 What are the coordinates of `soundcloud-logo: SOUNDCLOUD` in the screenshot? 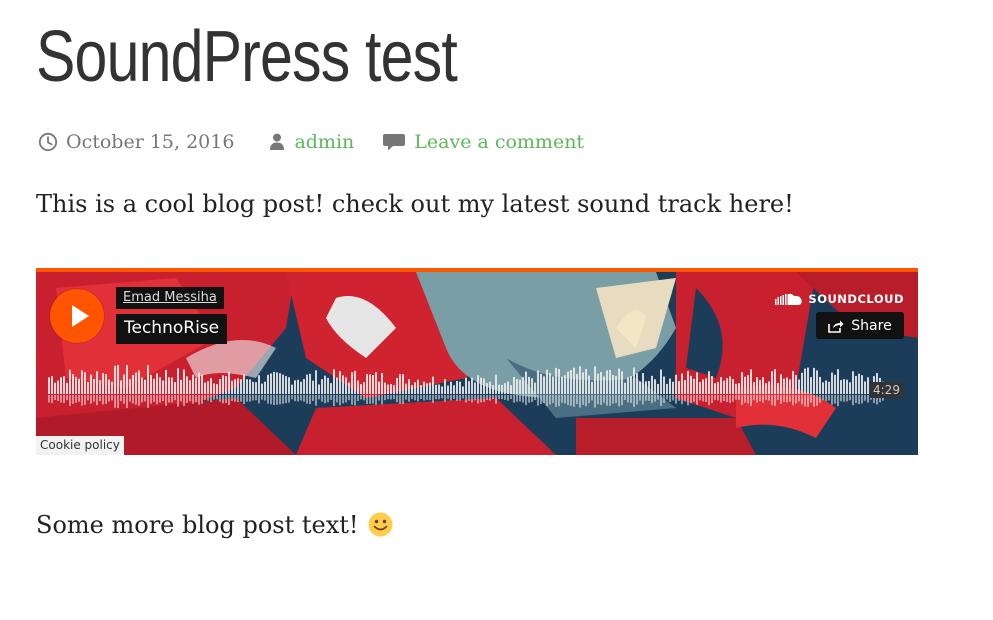 It's located at (839, 299).